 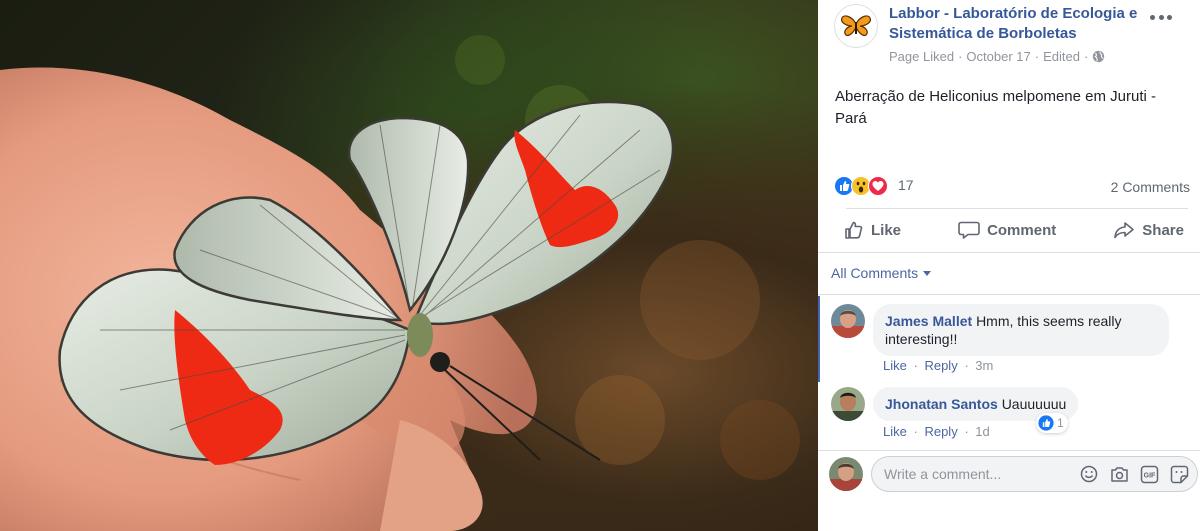 I want to click on caret-down-icon, so click(x=927, y=273).